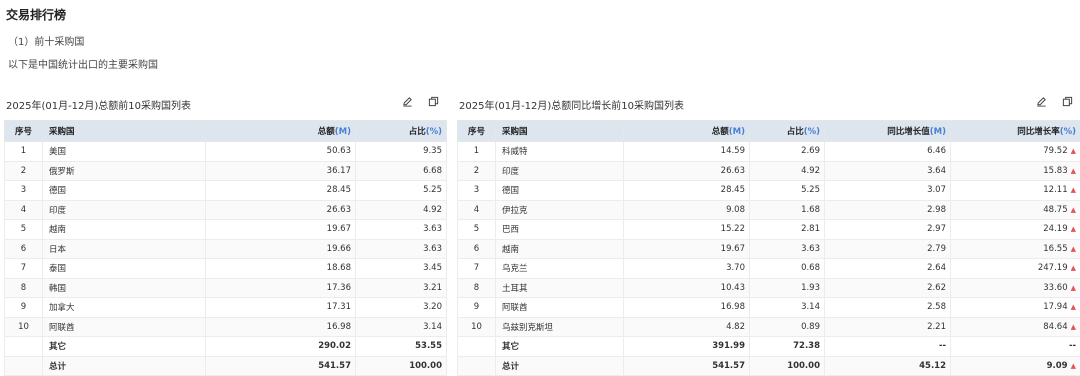  What do you see at coordinates (1015, 131) in the screenshot?
I see `col-growth-rate: 同比增长率(%)` at bounding box center [1015, 131].